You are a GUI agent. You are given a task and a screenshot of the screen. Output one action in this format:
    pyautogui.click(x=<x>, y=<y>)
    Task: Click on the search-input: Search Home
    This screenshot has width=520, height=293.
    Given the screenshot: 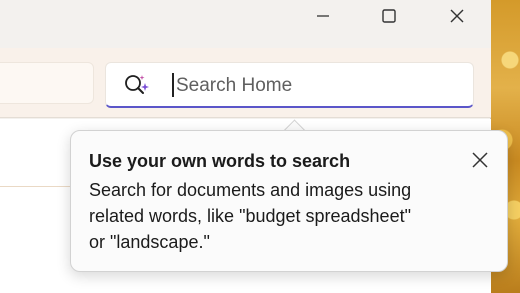 What is the action you would take?
    pyautogui.click(x=289, y=85)
    